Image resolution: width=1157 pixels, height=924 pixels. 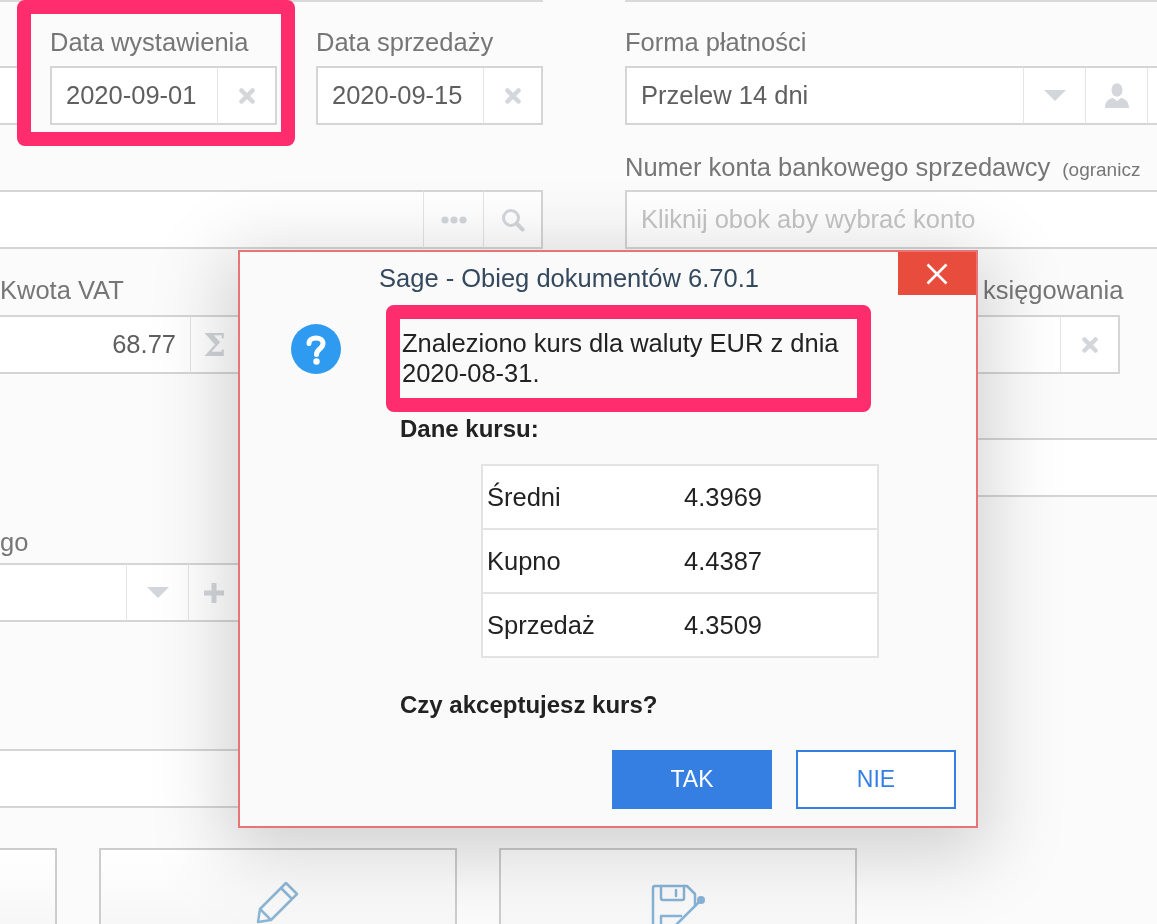 I want to click on table-cell-text: 4.4387, so click(x=723, y=561).